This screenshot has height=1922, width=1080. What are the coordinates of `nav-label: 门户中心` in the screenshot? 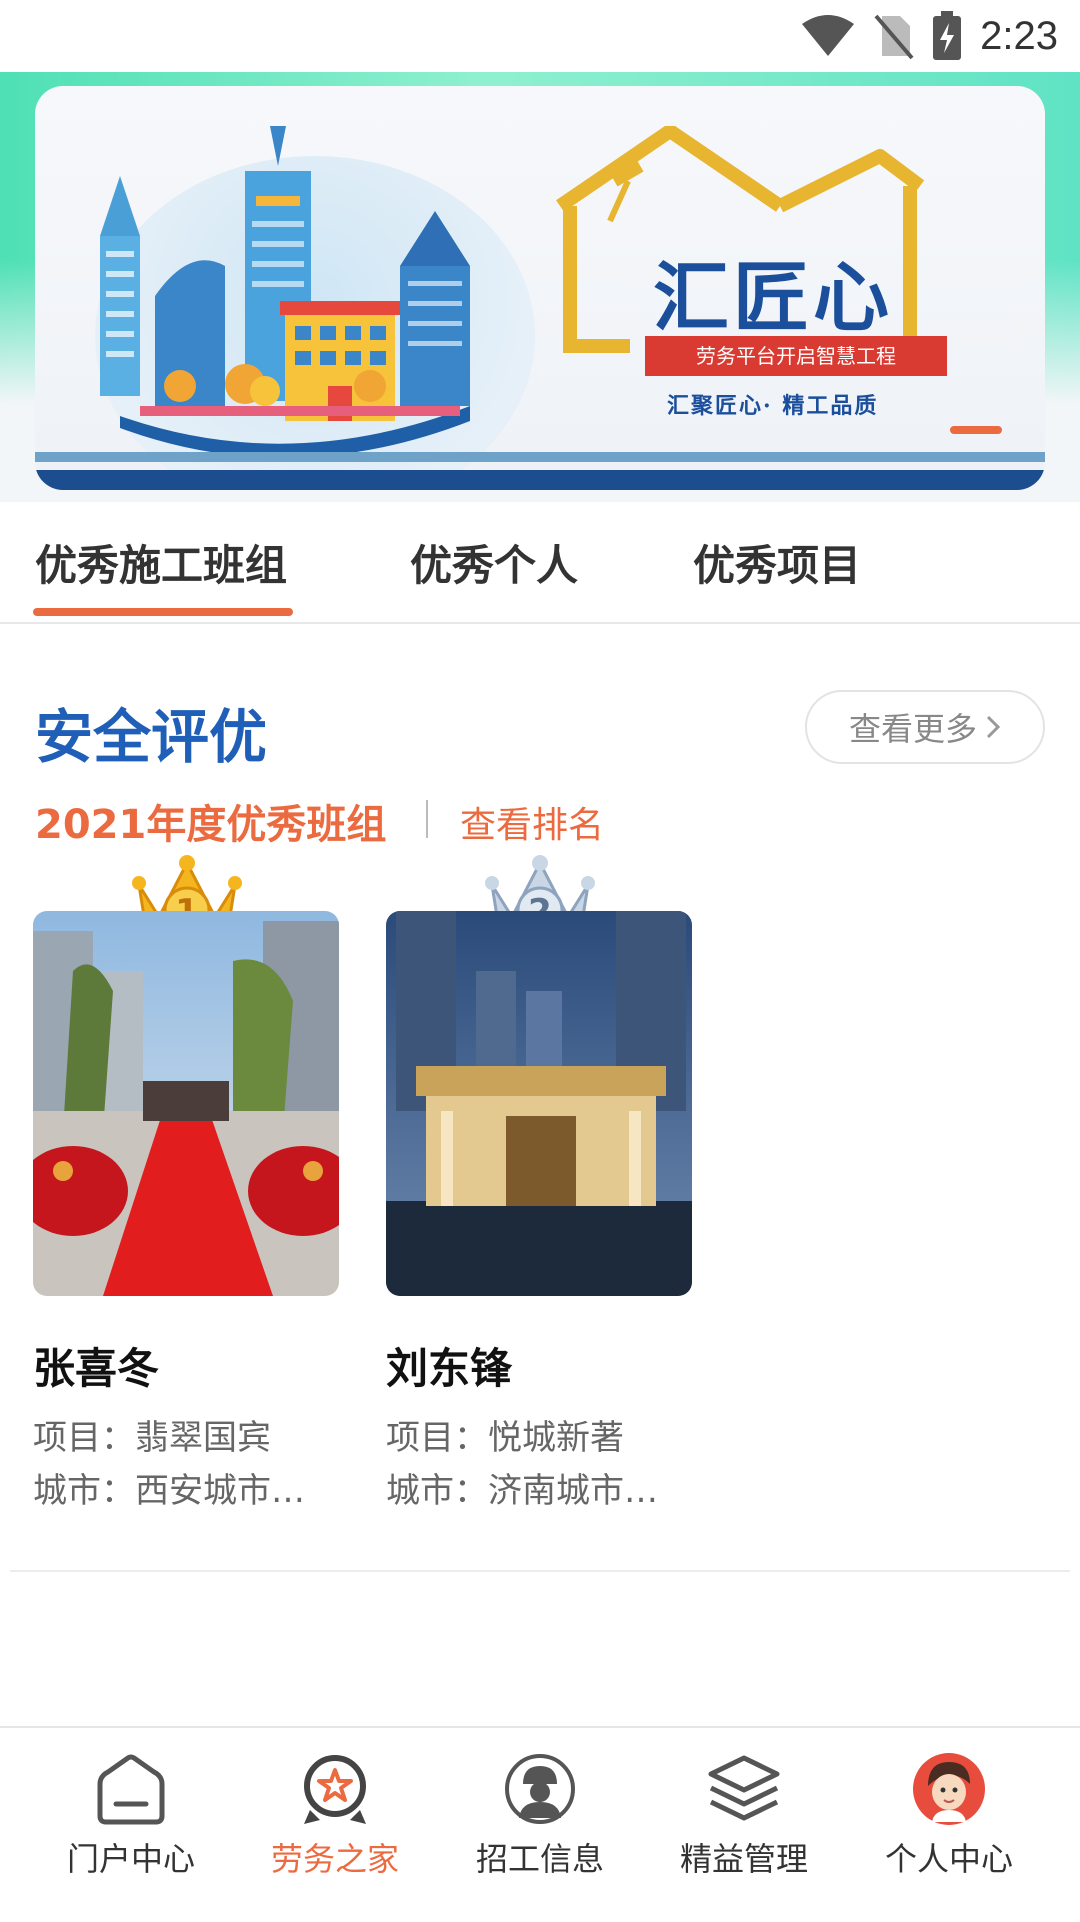 It's located at (130, 1859).